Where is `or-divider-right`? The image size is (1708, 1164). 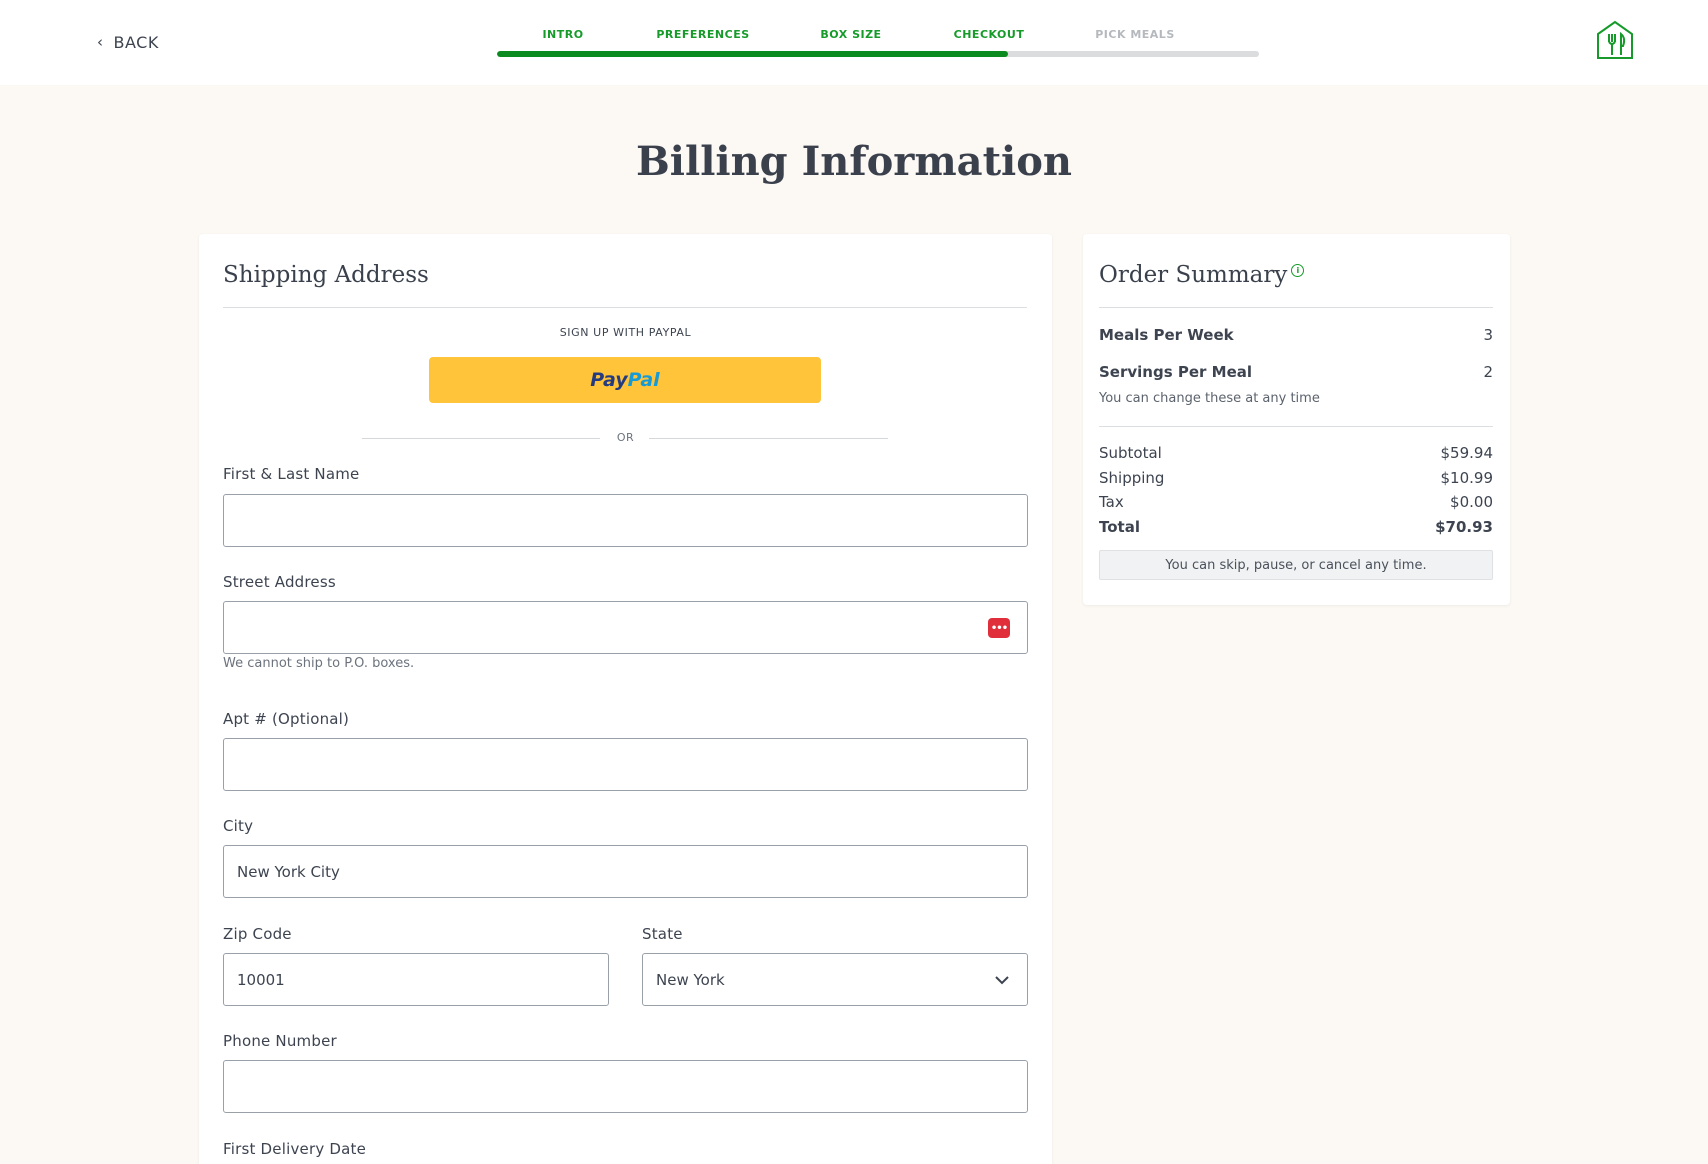 or-divider-right is located at coordinates (768, 438).